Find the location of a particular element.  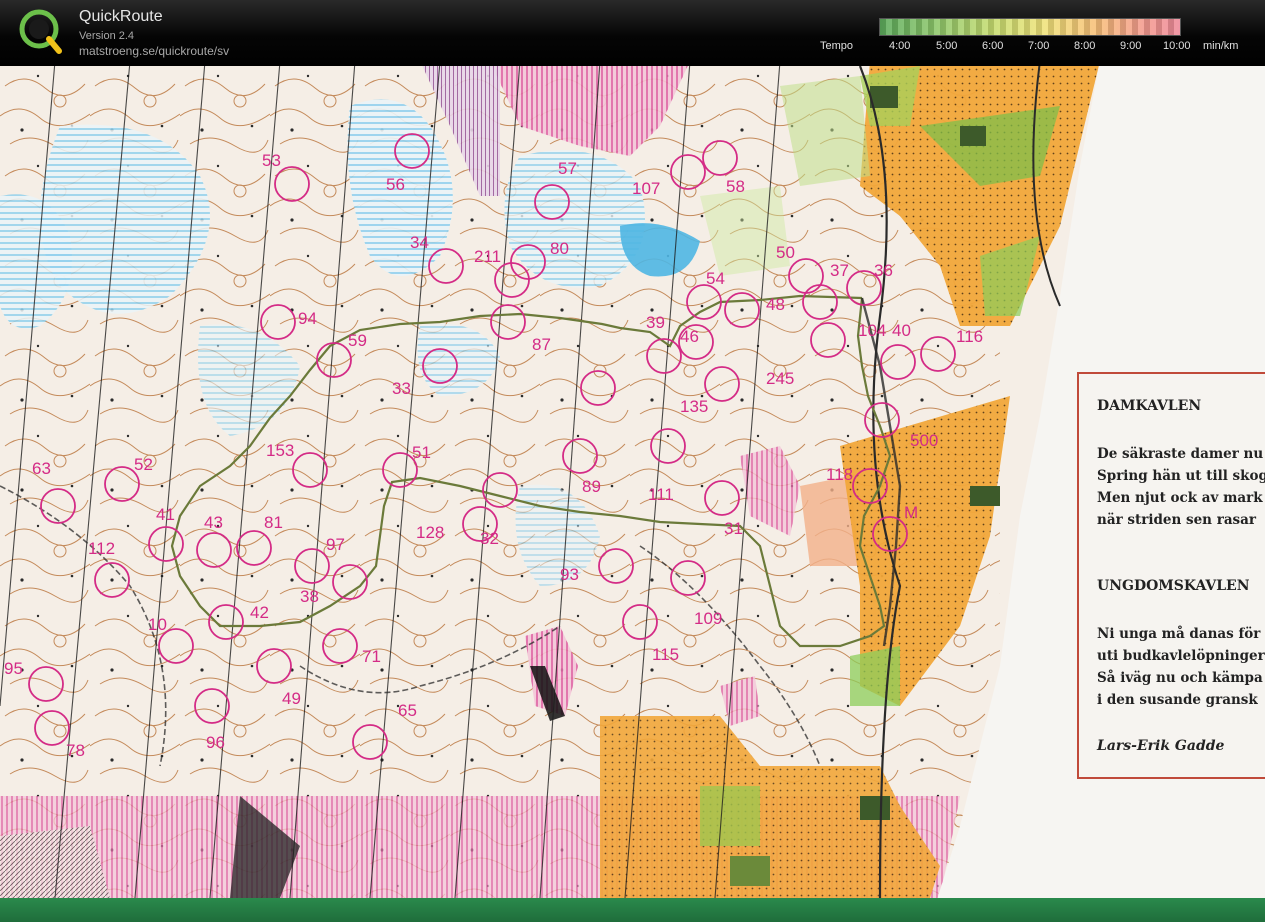

control-label: 94 is located at coordinates (307, 318).